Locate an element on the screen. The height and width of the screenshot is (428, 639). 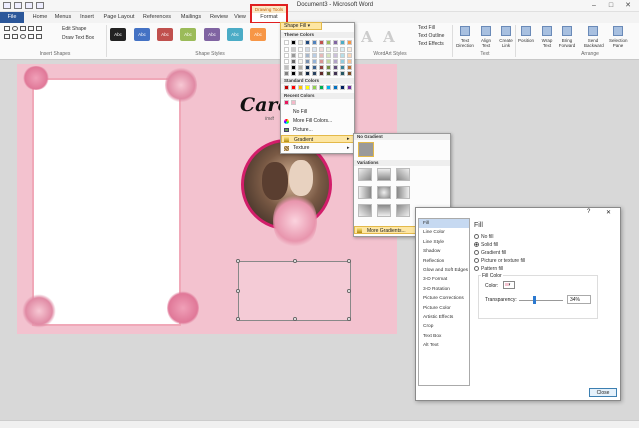
shape-style-2: Abc is located at coordinates (142, 34).